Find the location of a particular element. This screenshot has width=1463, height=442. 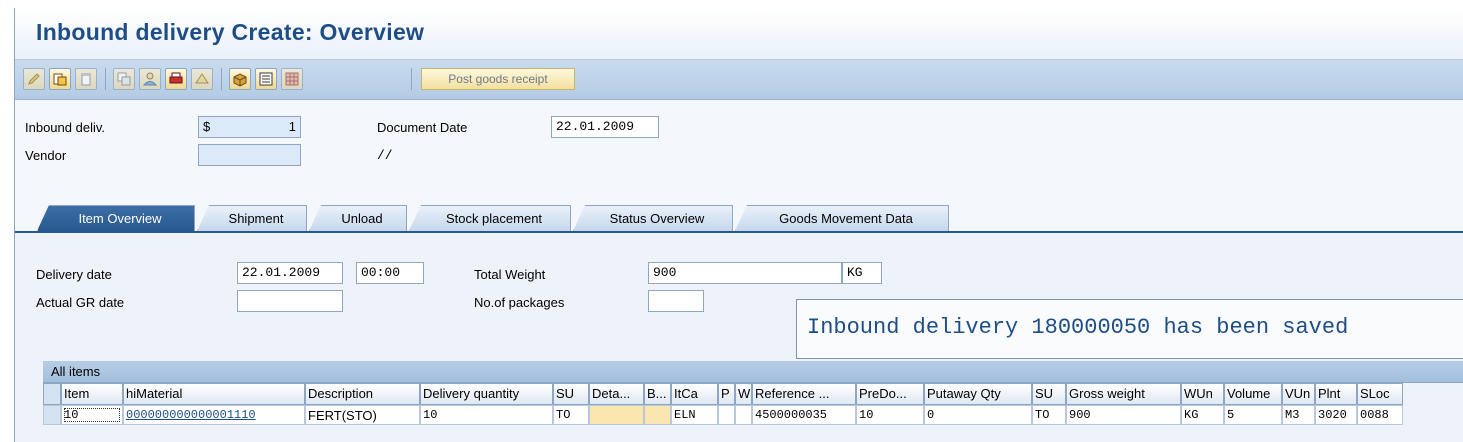

col-su: SU is located at coordinates (571, 394).